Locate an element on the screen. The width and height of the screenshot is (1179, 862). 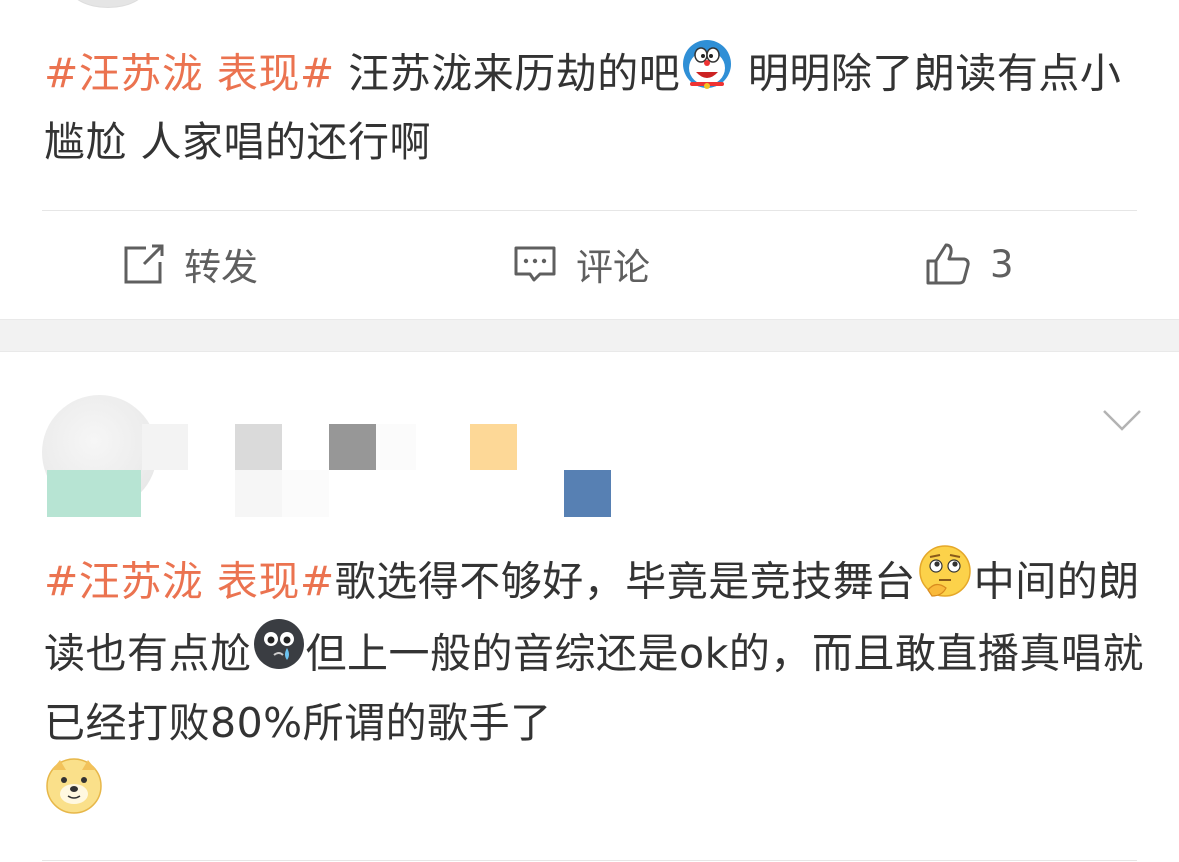
doge-emoji is located at coordinates (74, 794).